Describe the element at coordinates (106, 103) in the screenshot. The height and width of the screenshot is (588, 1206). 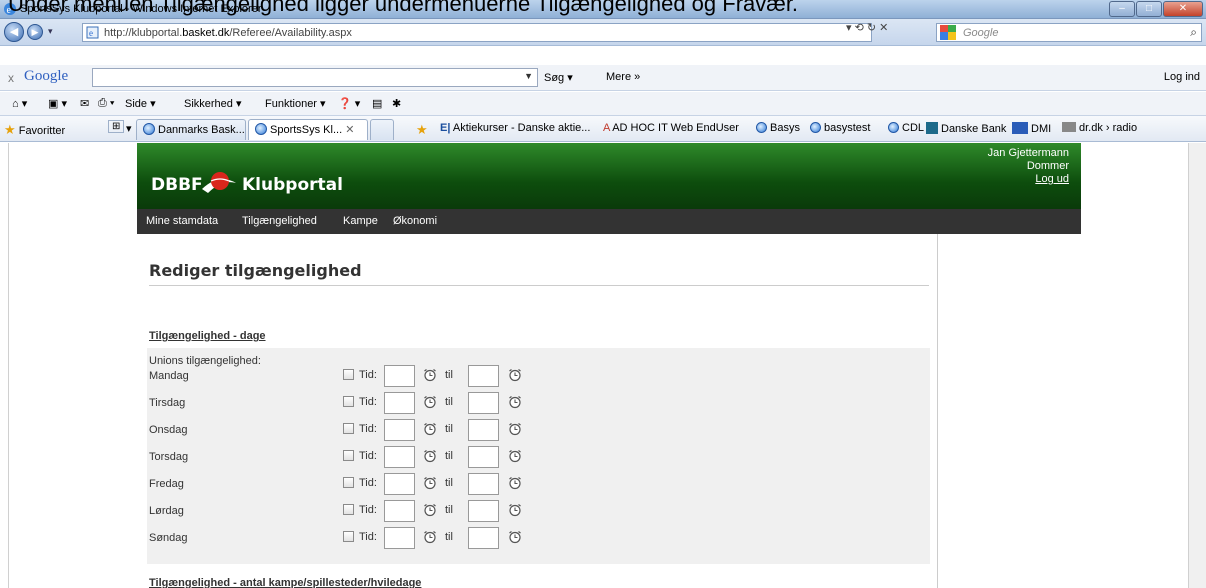
I see `print-icon: ⎙ ▾` at that location.